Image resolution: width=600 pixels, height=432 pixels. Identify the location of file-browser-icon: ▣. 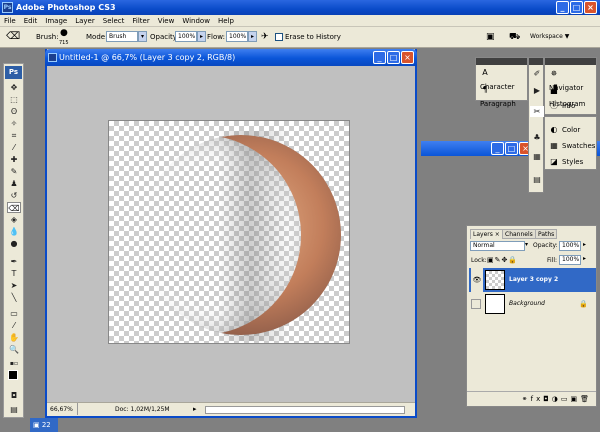
(490, 37).